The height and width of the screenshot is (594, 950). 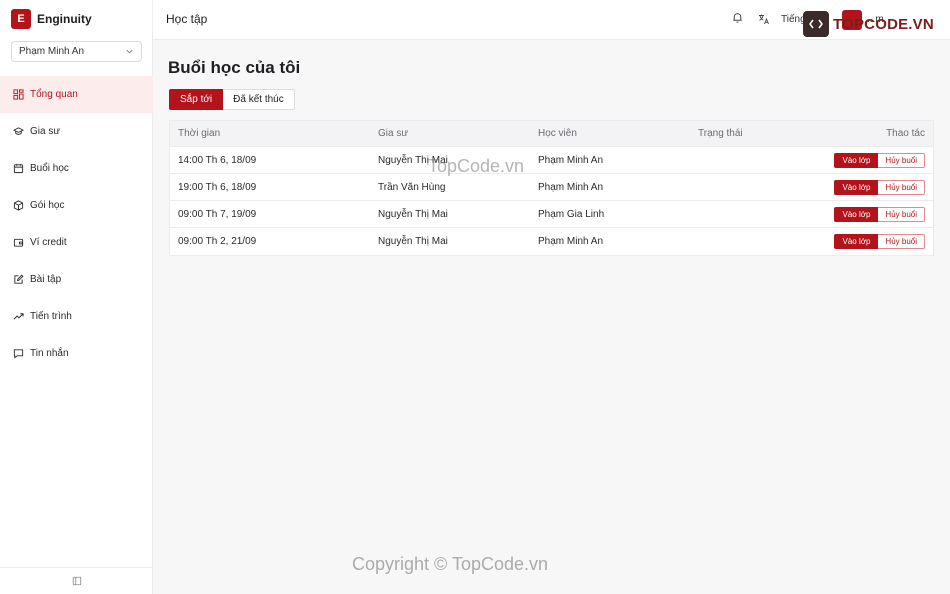 I want to click on watermark-logo-mark, so click(x=816, y=24).